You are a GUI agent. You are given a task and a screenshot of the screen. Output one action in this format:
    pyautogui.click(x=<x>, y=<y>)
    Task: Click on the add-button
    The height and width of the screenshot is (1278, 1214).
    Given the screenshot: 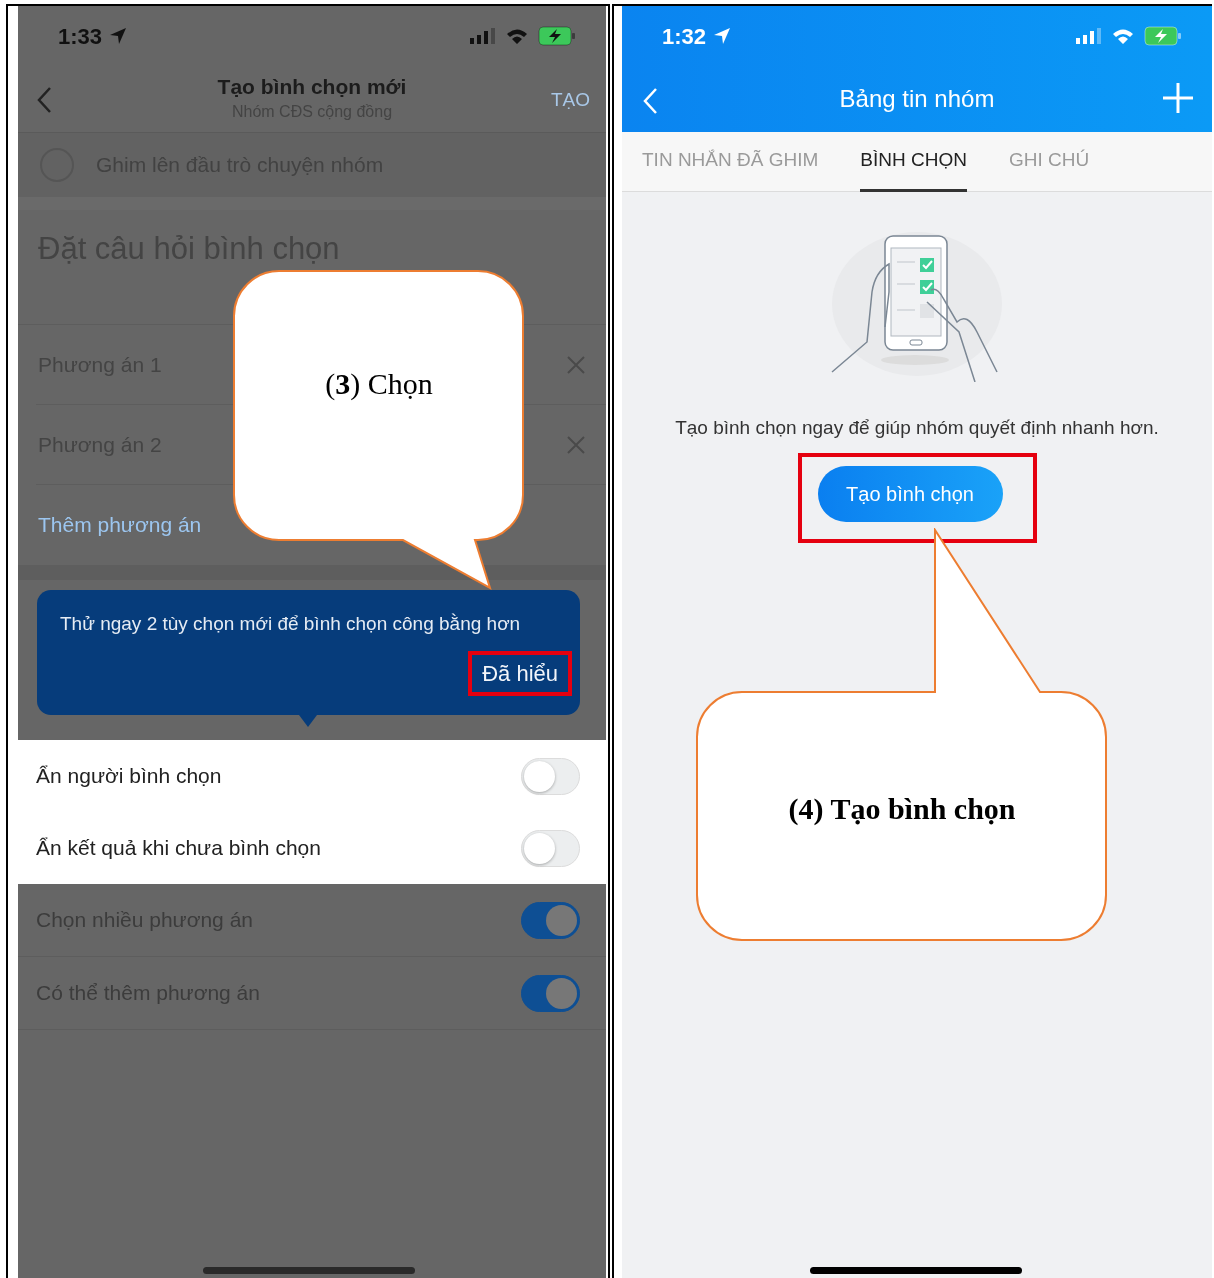 What is the action you would take?
    pyautogui.click(x=1178, y=98)
    